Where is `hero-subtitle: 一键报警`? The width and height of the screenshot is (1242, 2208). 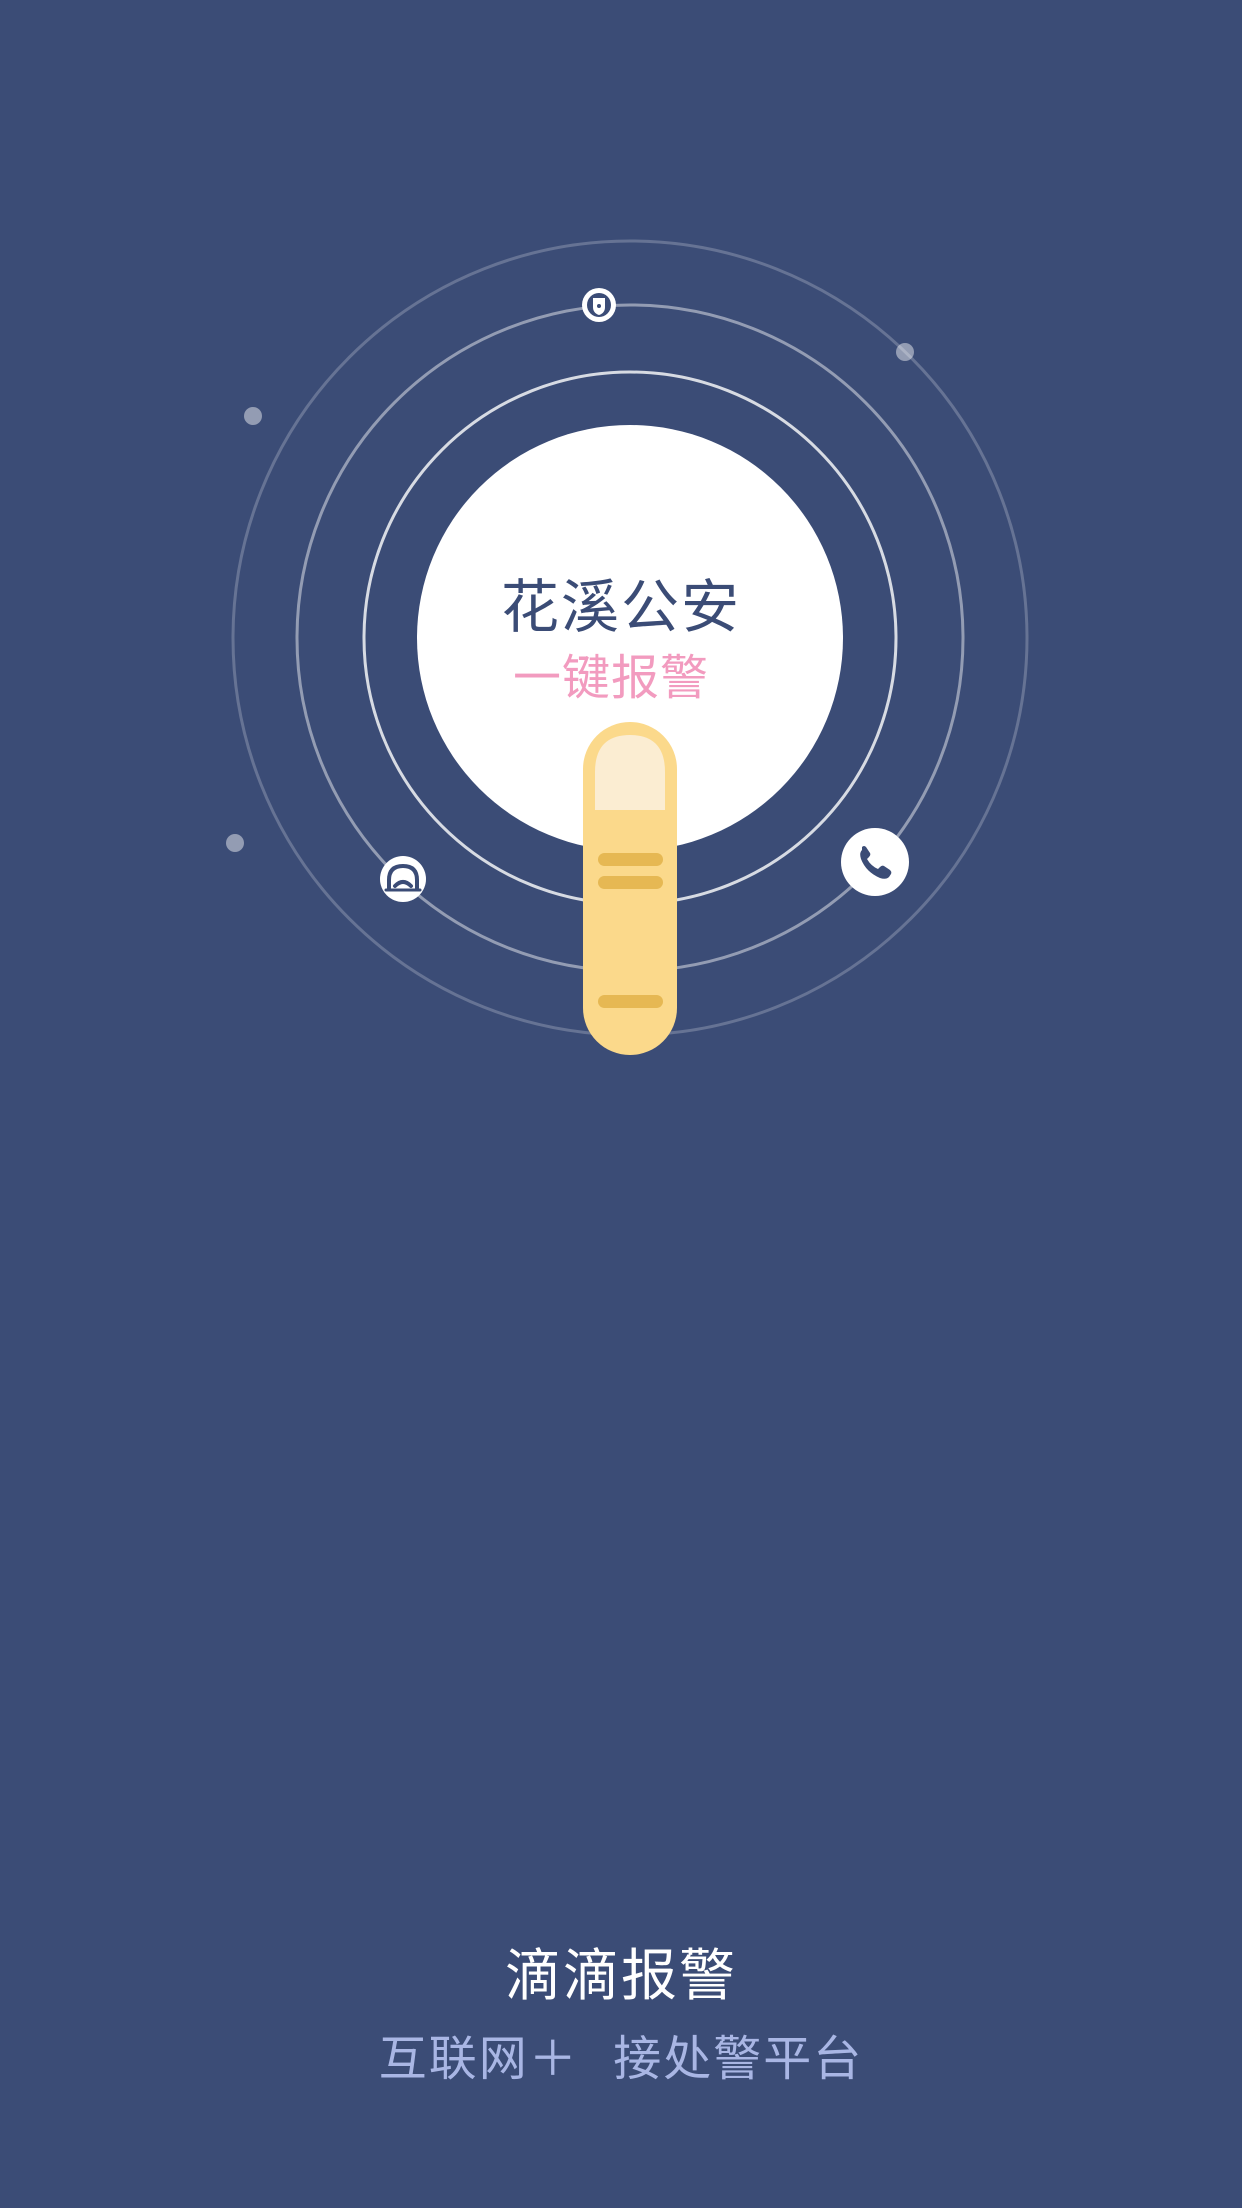 hero-subtitle: 一键报警 is located at coordinates (610, 678).